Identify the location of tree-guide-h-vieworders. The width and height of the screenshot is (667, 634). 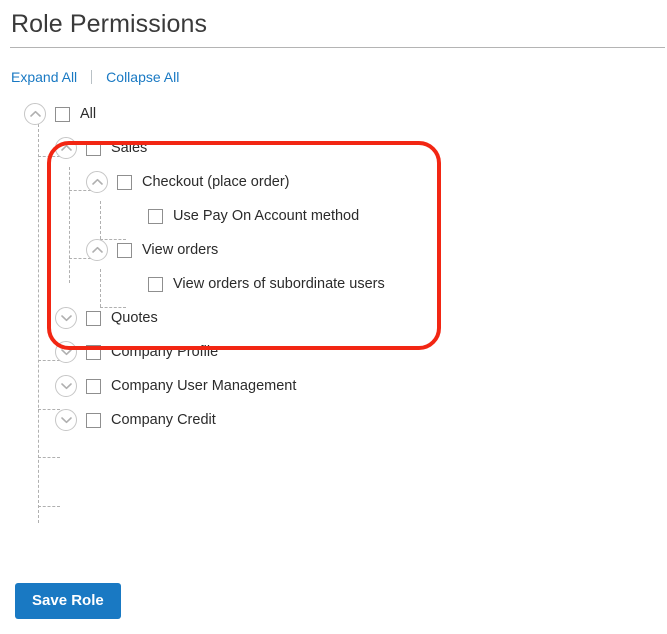
(80, 258).